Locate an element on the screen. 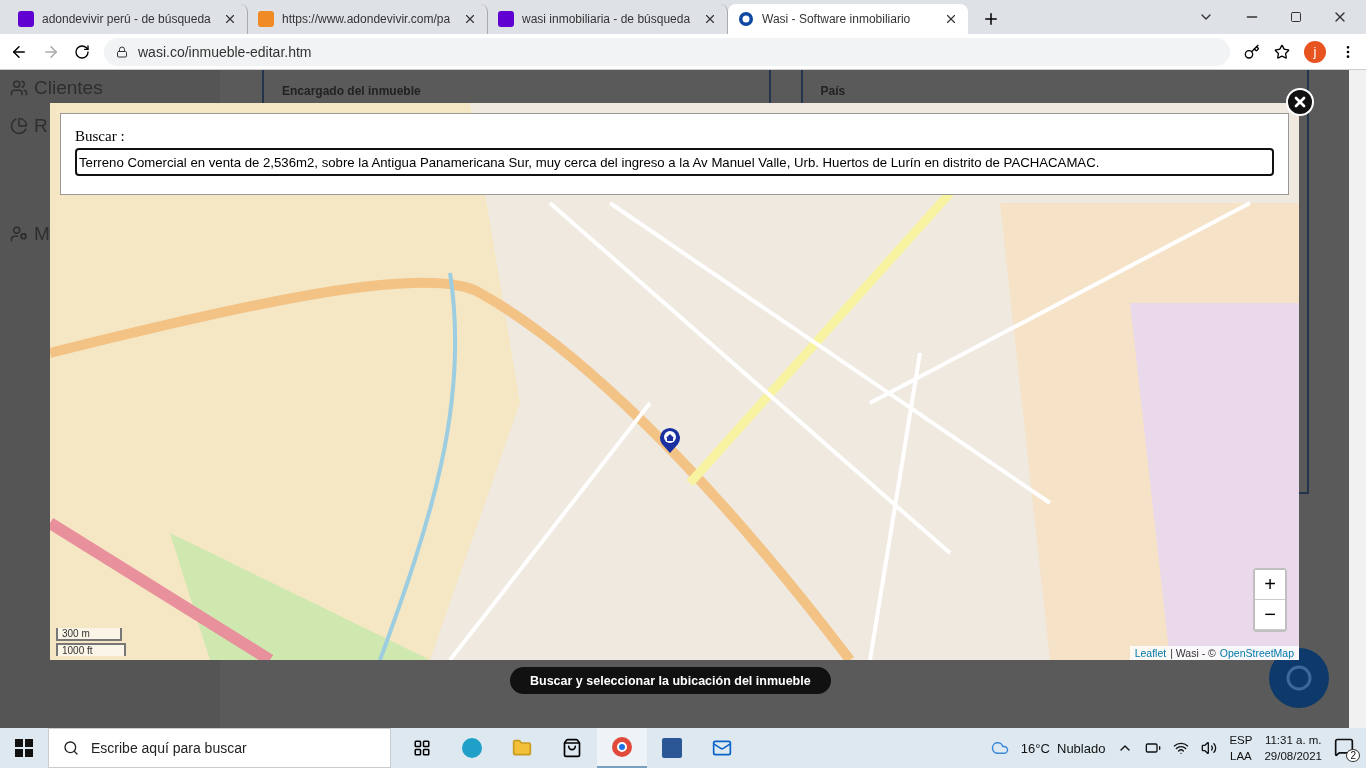  zoom-in-button: + is located at coordinates (1270, 585).